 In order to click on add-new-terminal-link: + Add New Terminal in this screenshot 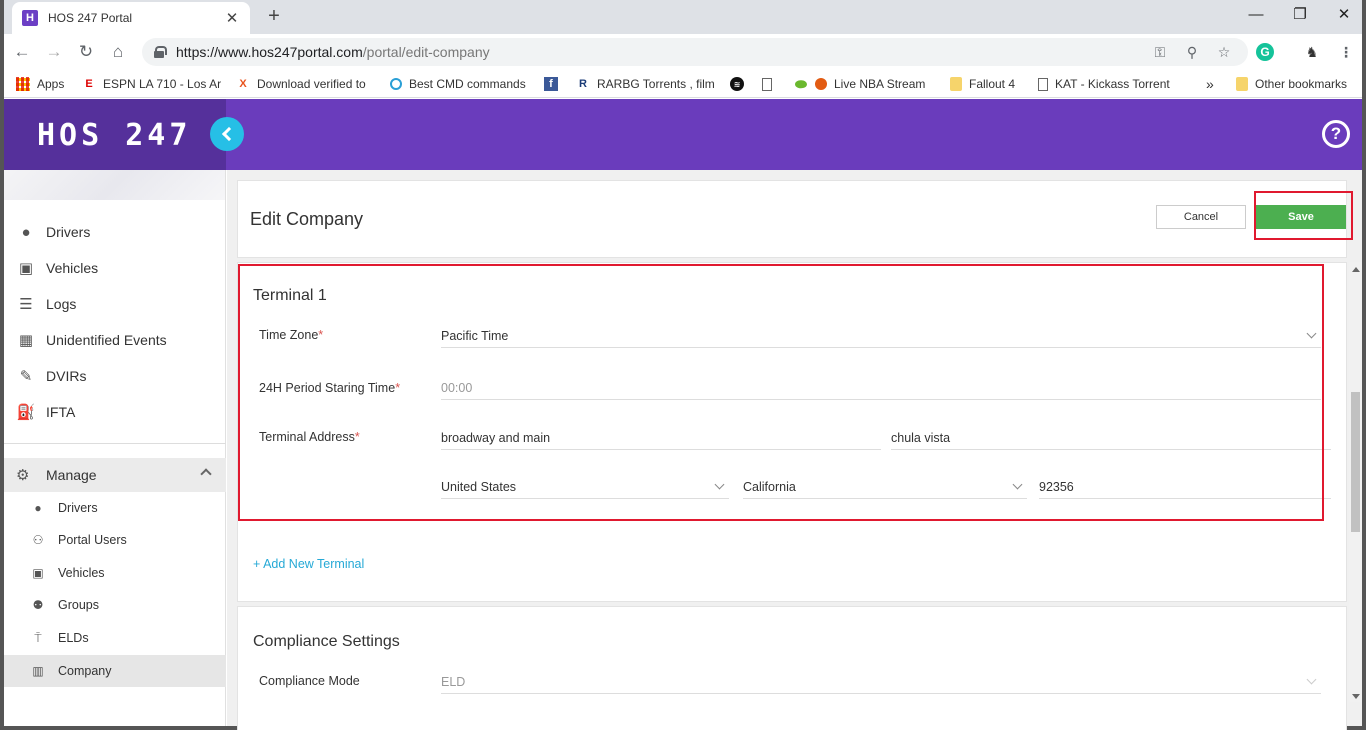, I will do `click(308, 564)`.